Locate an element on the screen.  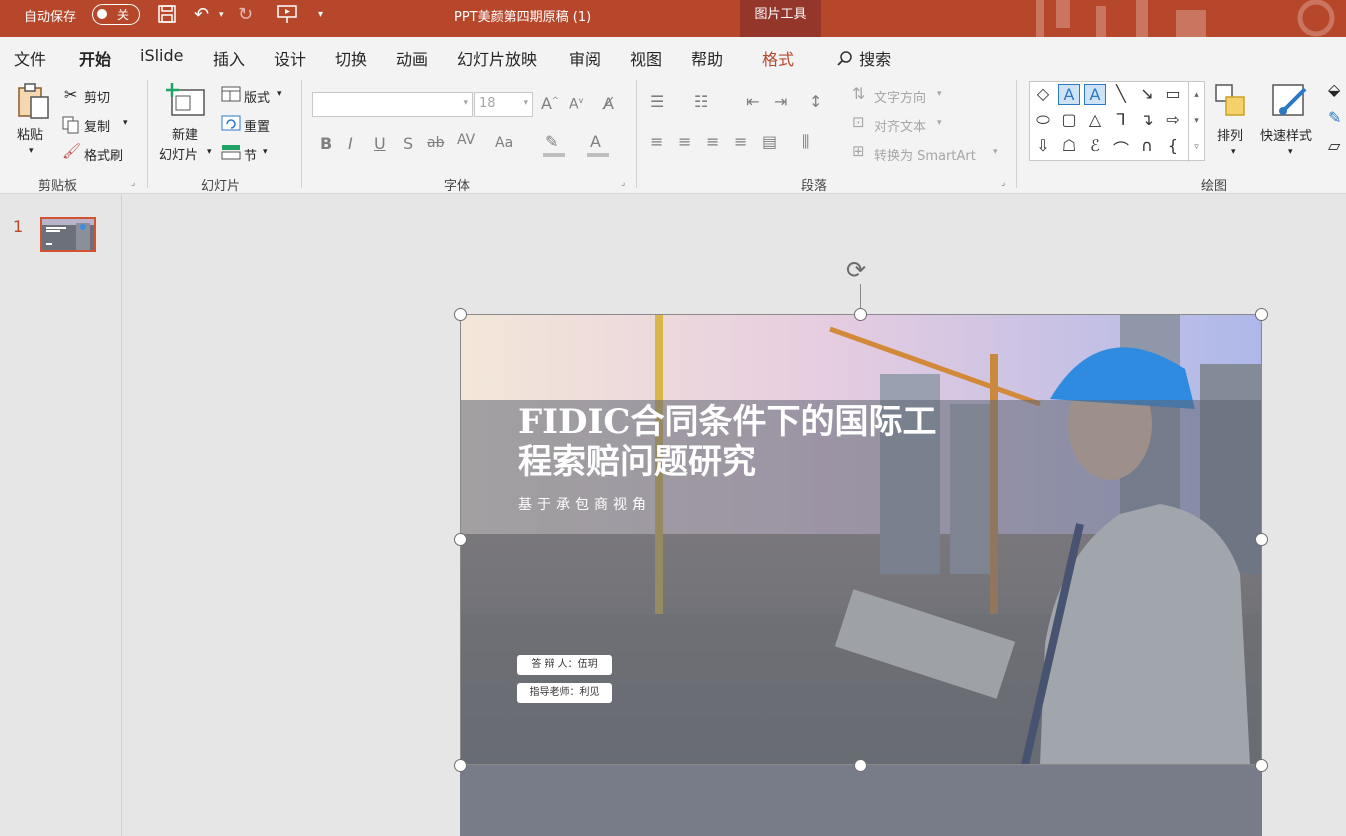
slide-subtitle: 基于承包商视角 is located at coordinates (584, 504).